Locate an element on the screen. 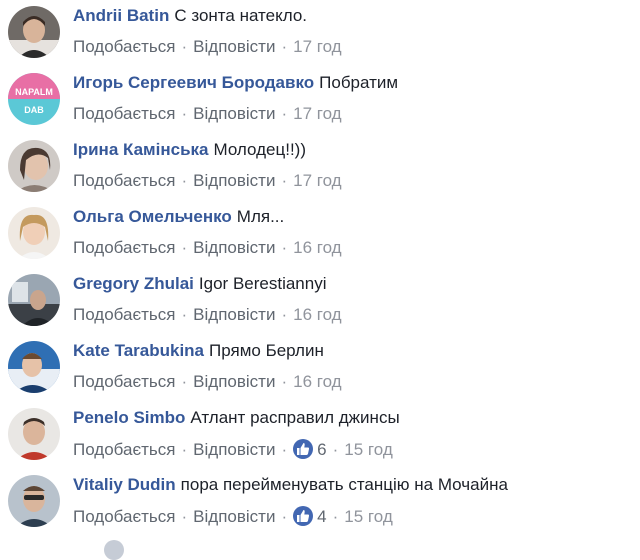  comment-body: Gregory Zhulai Igor Berestiannyi is located at coordinates (200, 284).